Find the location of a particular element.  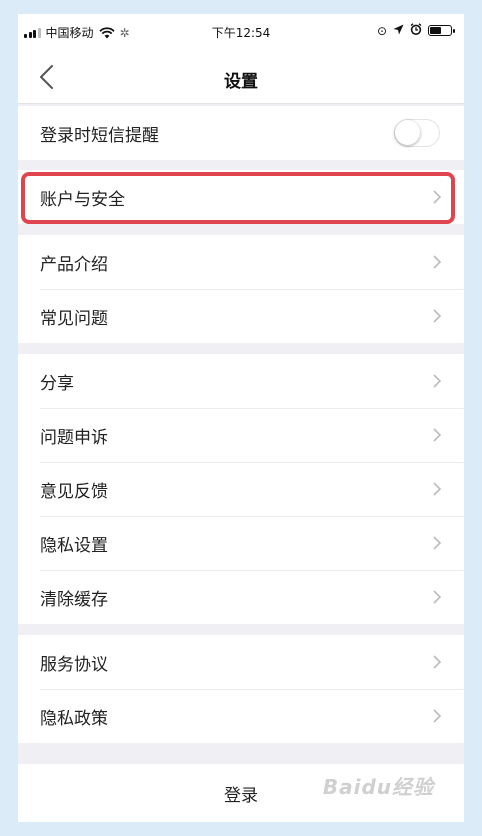

row-label: 账户与安全 is located at coordinates (82, 199).